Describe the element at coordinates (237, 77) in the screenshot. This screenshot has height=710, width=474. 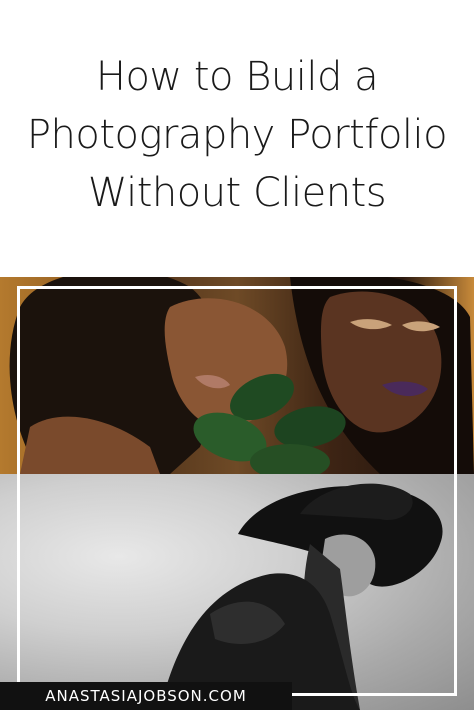
I see `title-line-1: How to Build a` at that location.